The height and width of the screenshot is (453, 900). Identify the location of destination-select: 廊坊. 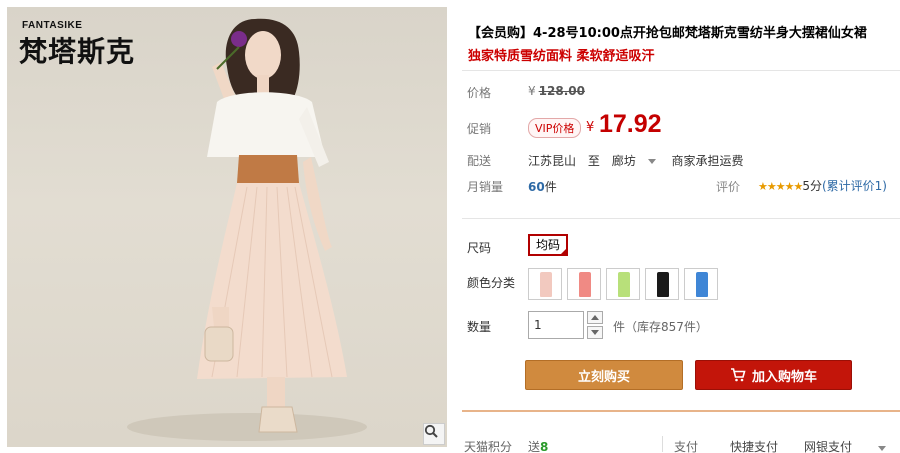
(636, 161).